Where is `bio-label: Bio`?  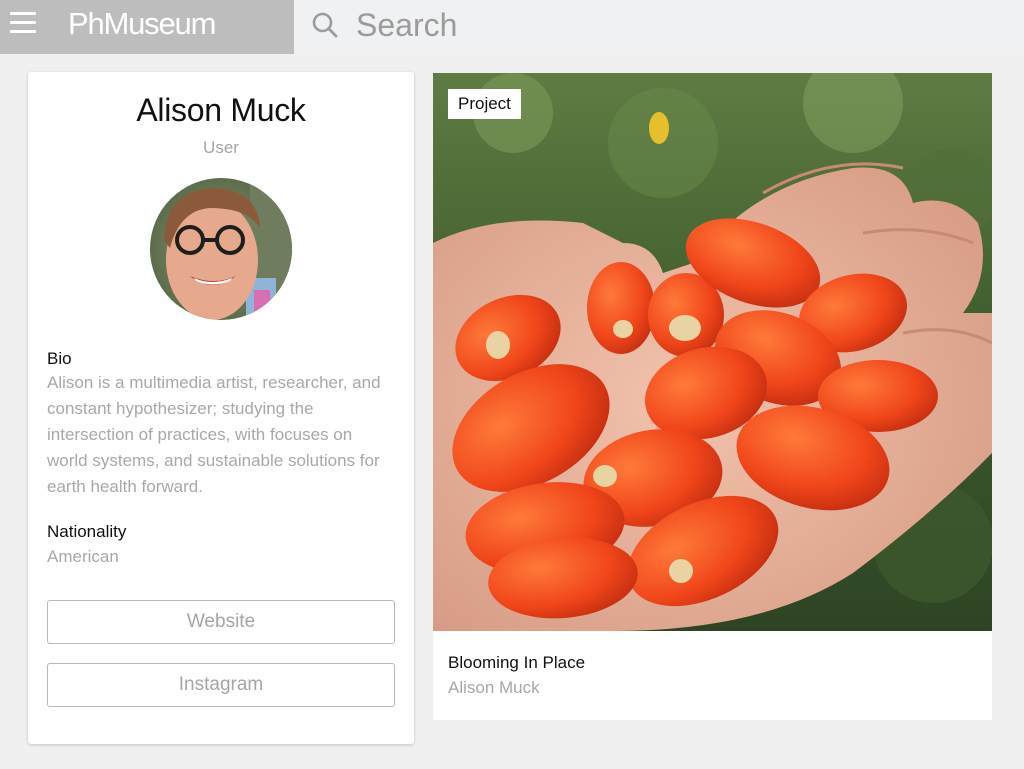 bio-label: Bio is located at coordinates (59, 358).